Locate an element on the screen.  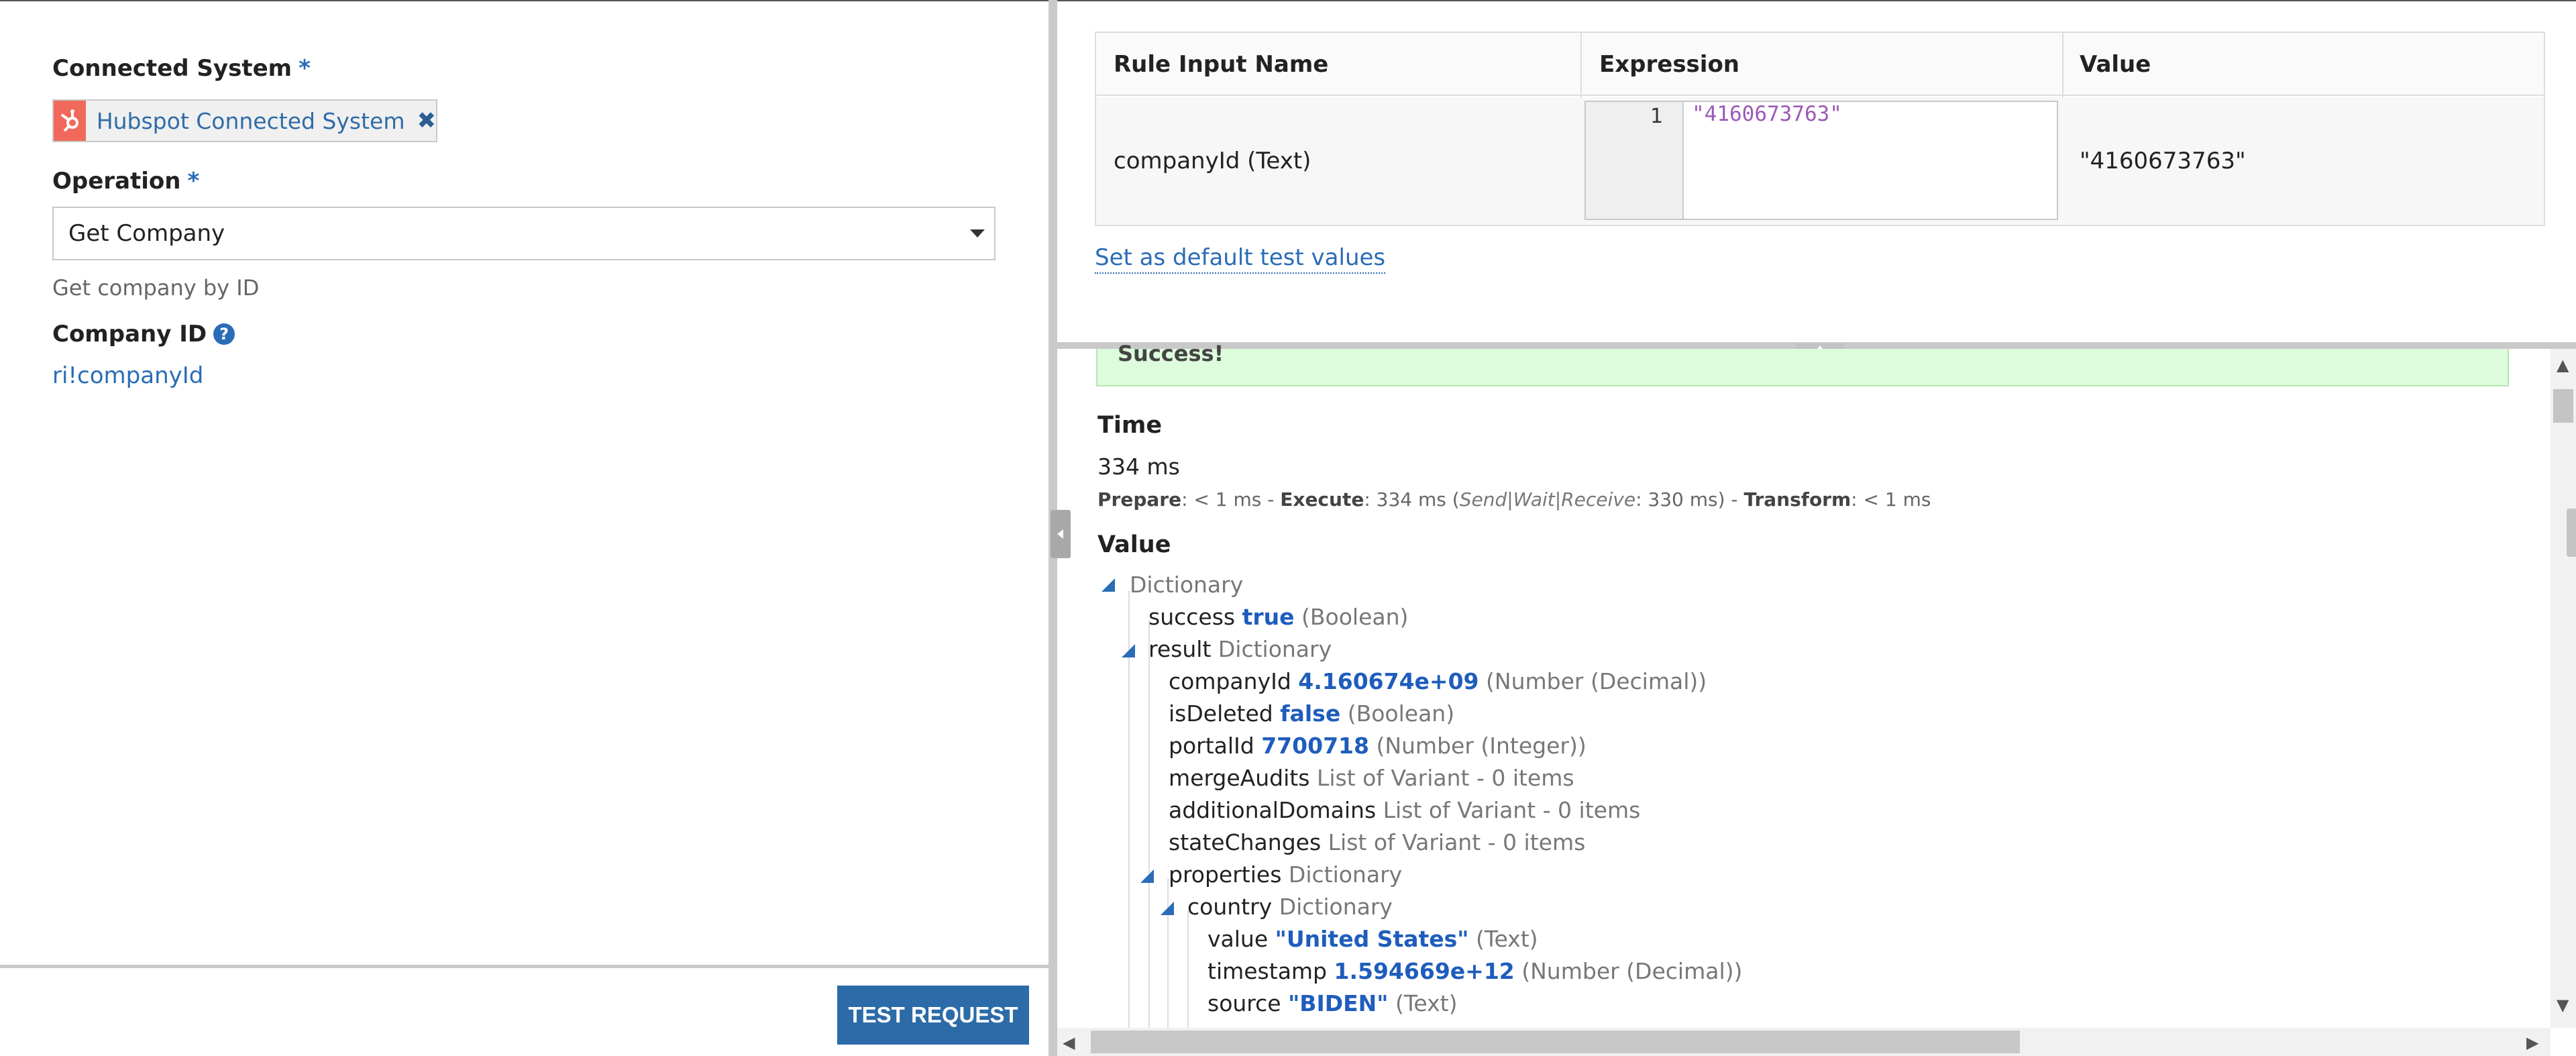
tree-node-country-value: value "United States" (Text) is located at coordinates (1373, 939).